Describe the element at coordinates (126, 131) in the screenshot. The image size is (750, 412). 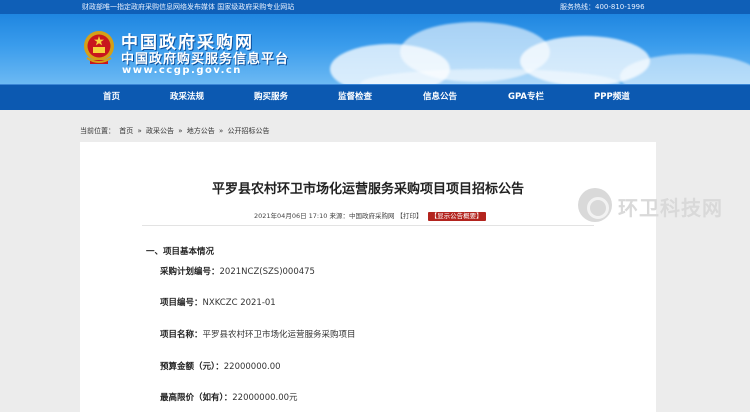
I see `breadcrumb-item-home: 首页` at that location.